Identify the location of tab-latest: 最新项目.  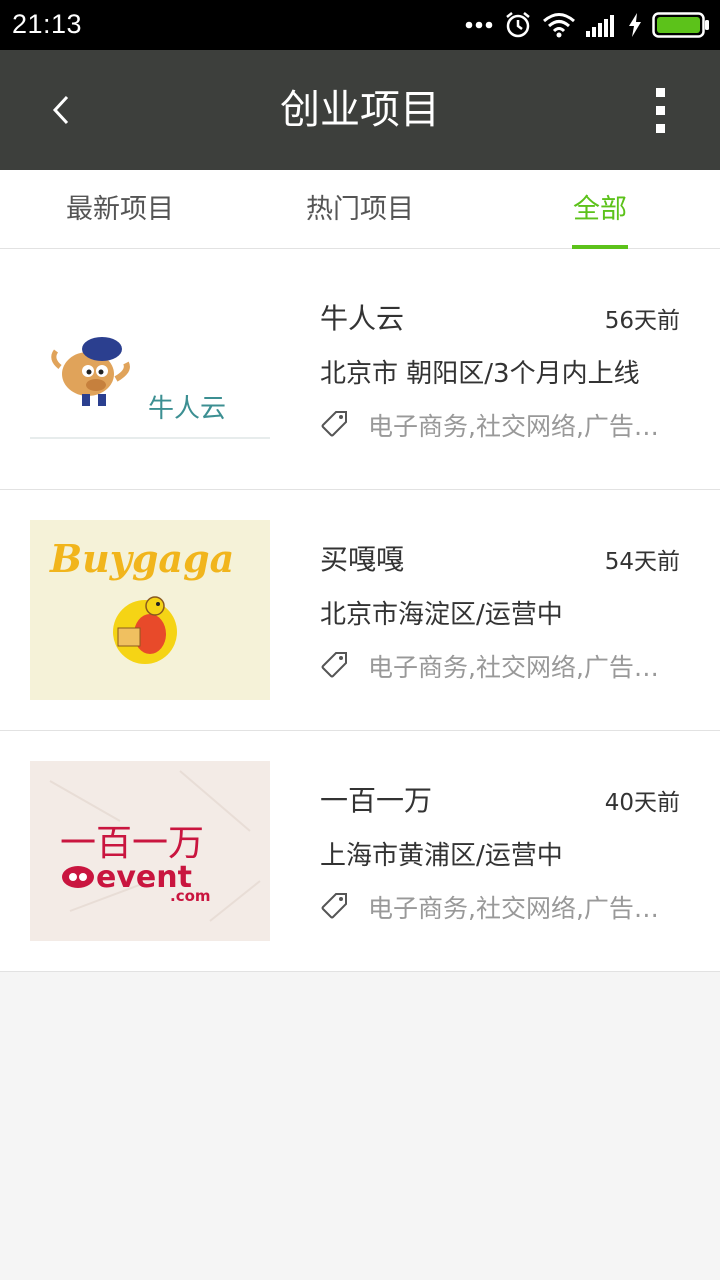
(120, 209).